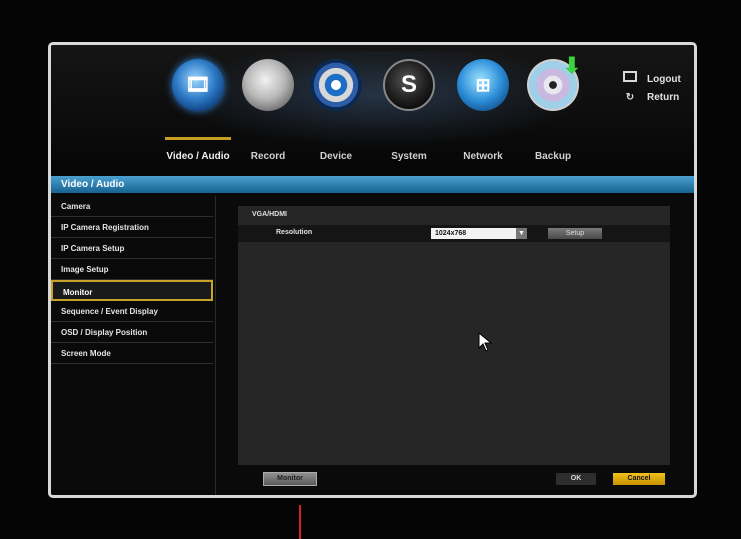  I want to click on resolution-row: Resolution 1024x768 ▼ Setup, so click(454, 233).